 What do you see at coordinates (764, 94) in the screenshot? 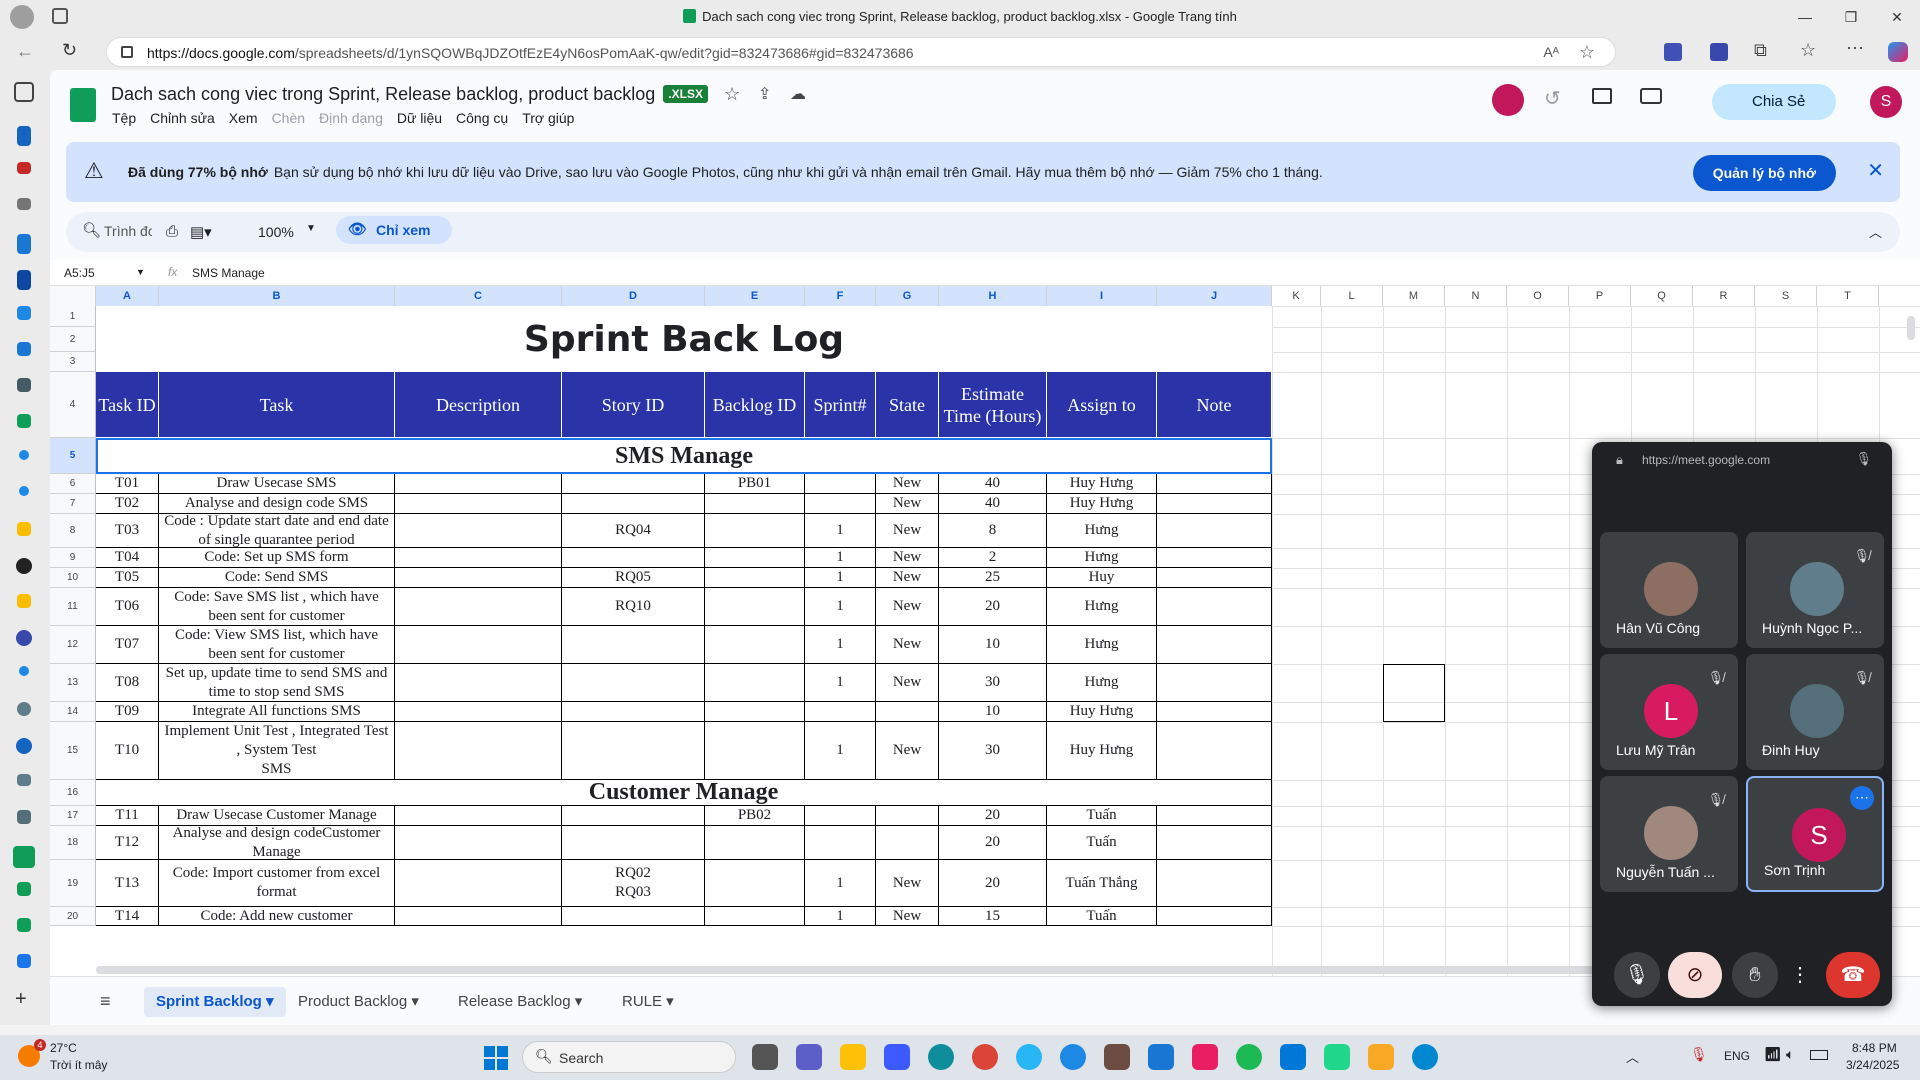
I see `move-icon: ⇪` at bounding box center [764, 94].